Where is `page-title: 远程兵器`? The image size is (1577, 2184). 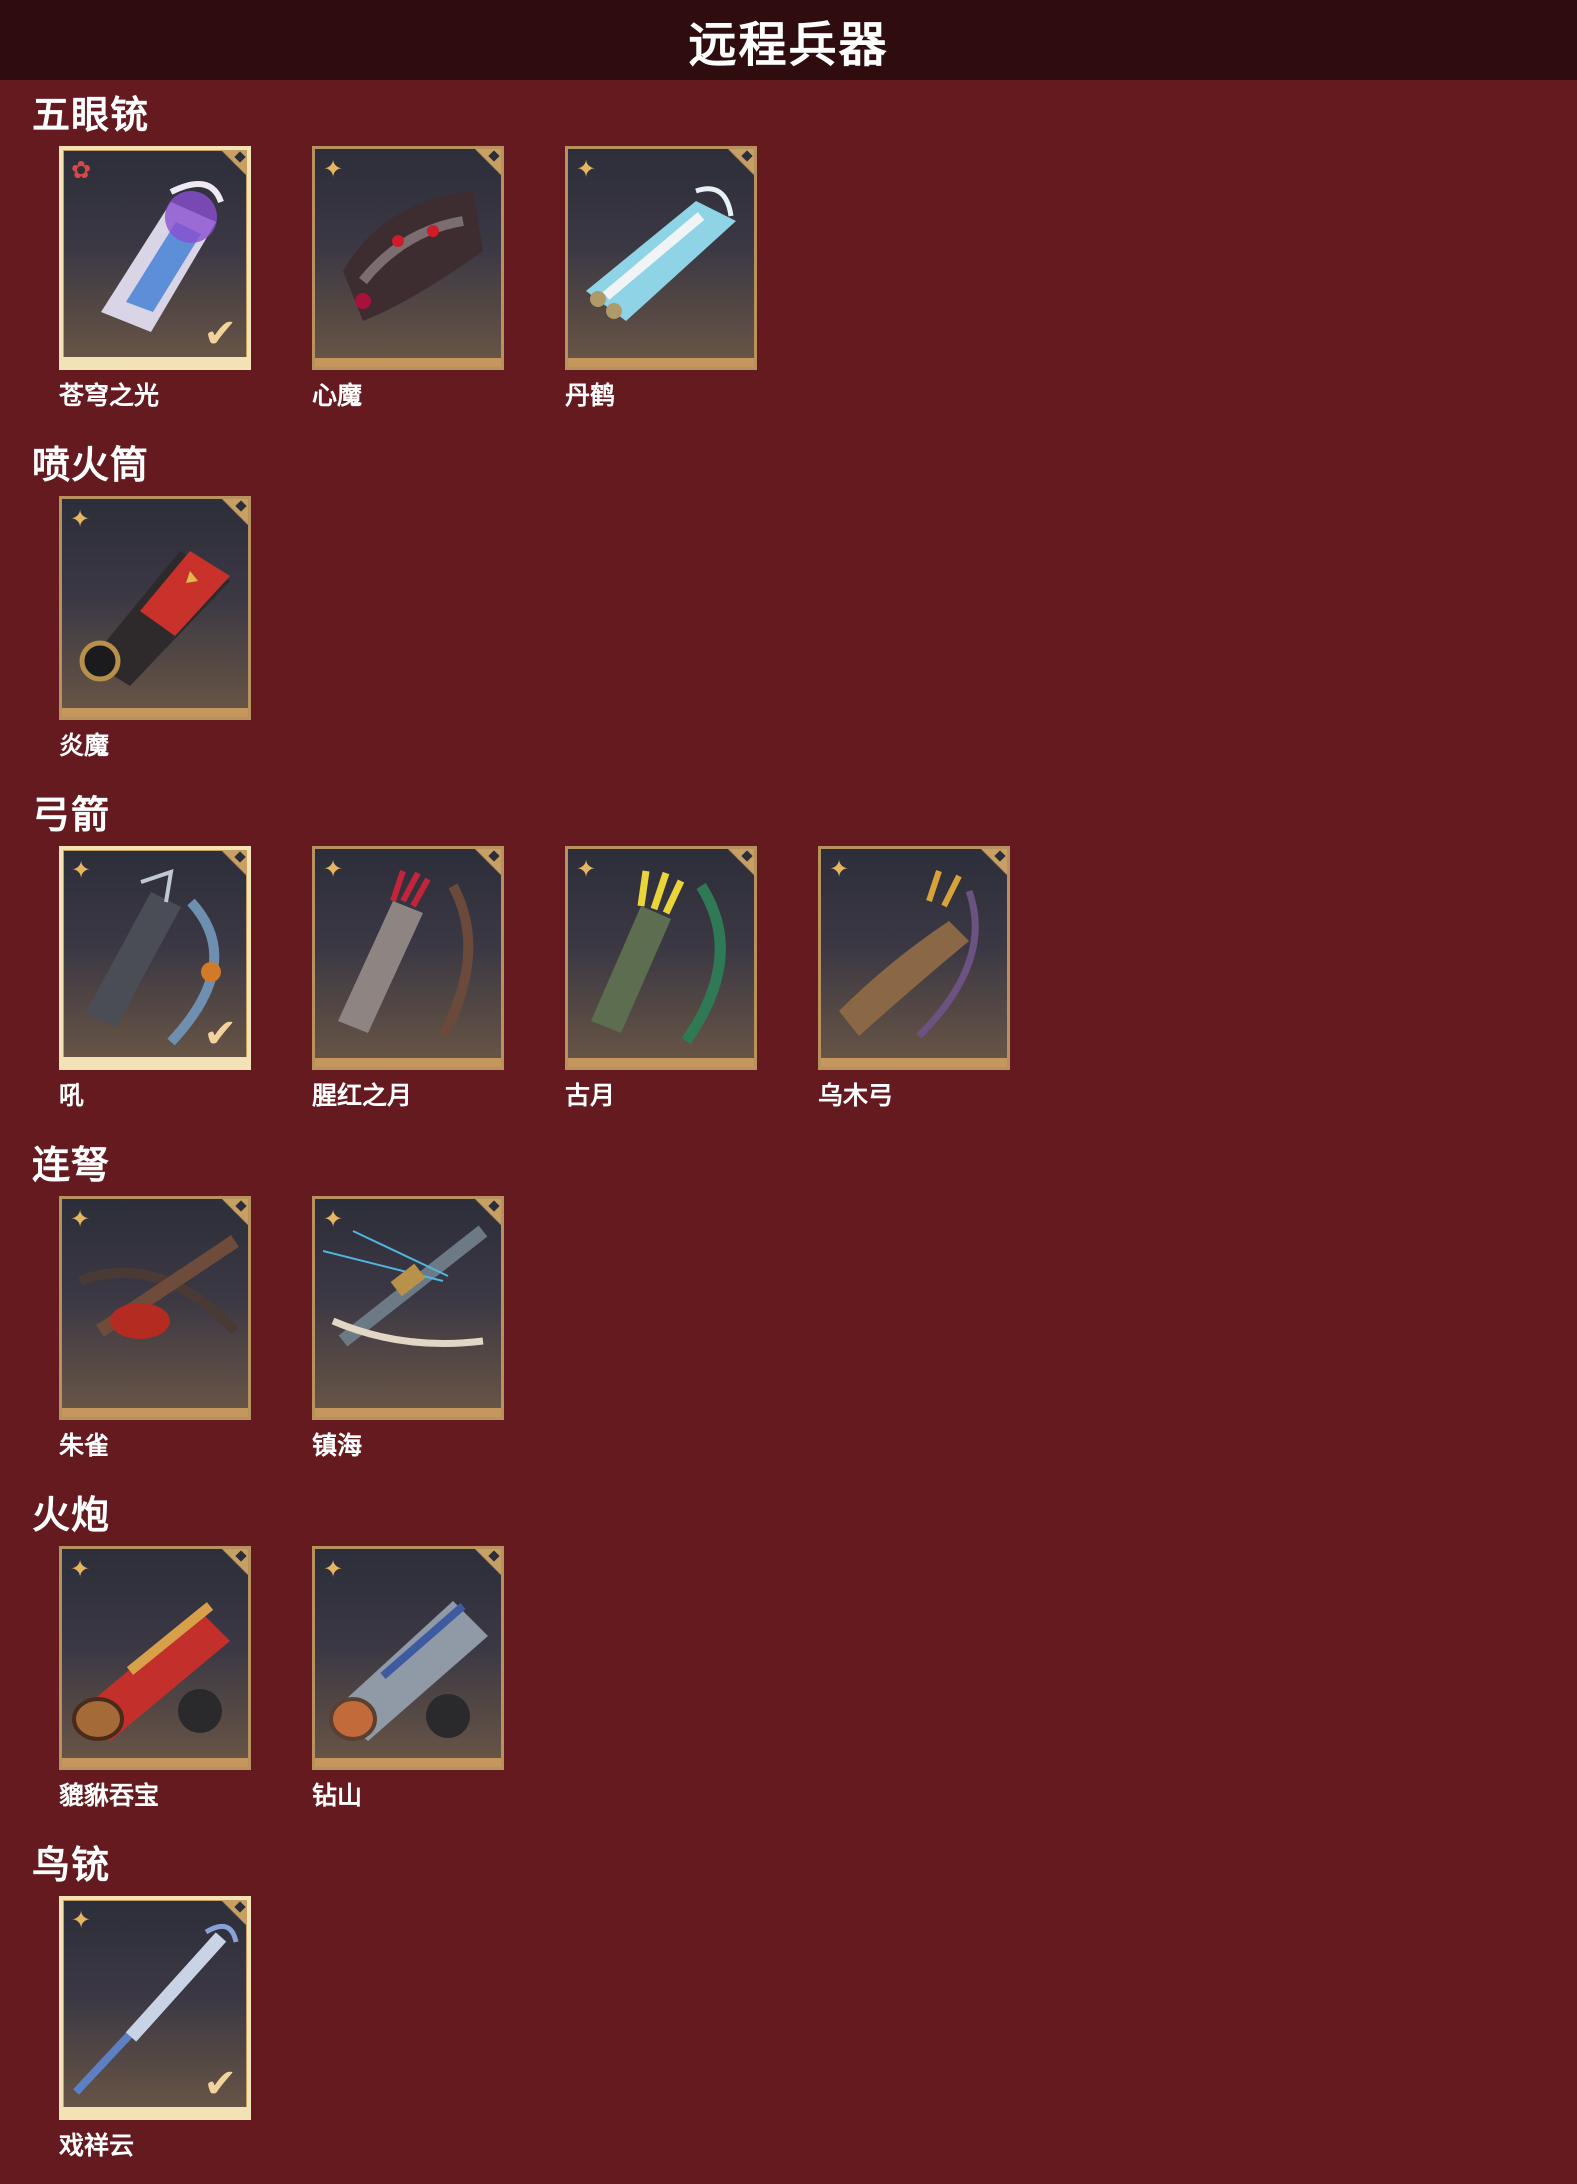
page-title: 远程兵器 is located at coordinates (788, 45).